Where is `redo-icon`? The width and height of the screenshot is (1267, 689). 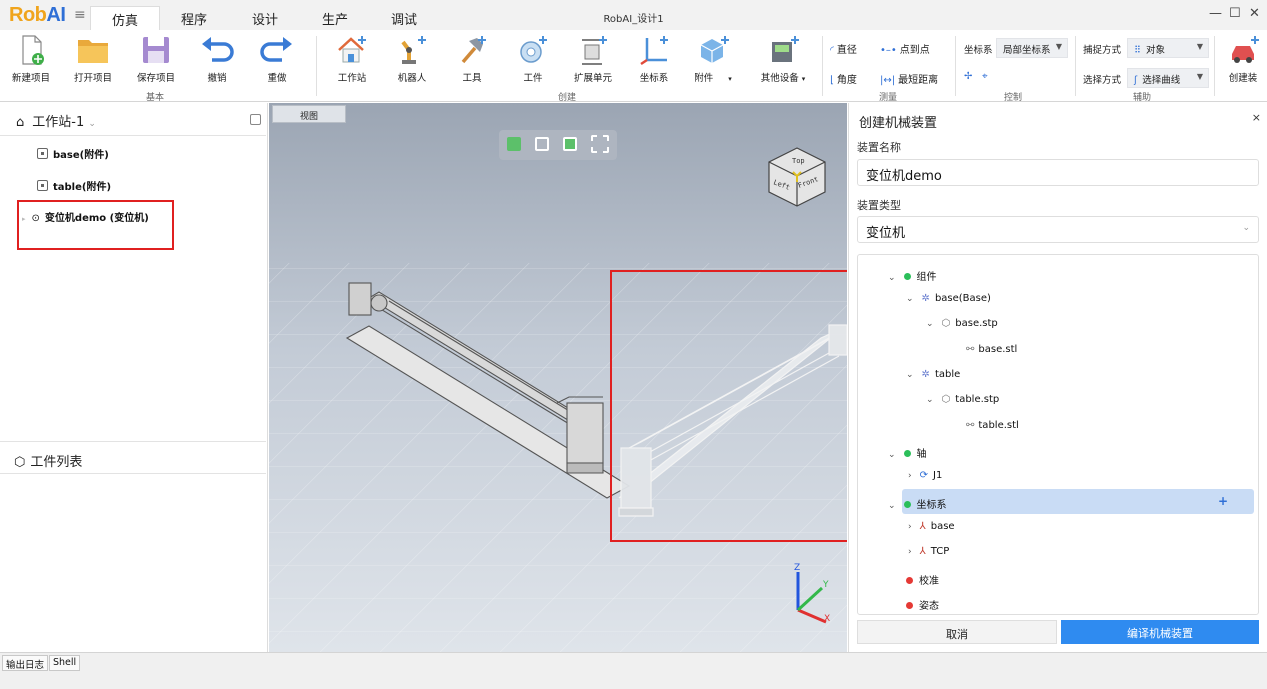 redo-icon is located at coordinates (277, 50).